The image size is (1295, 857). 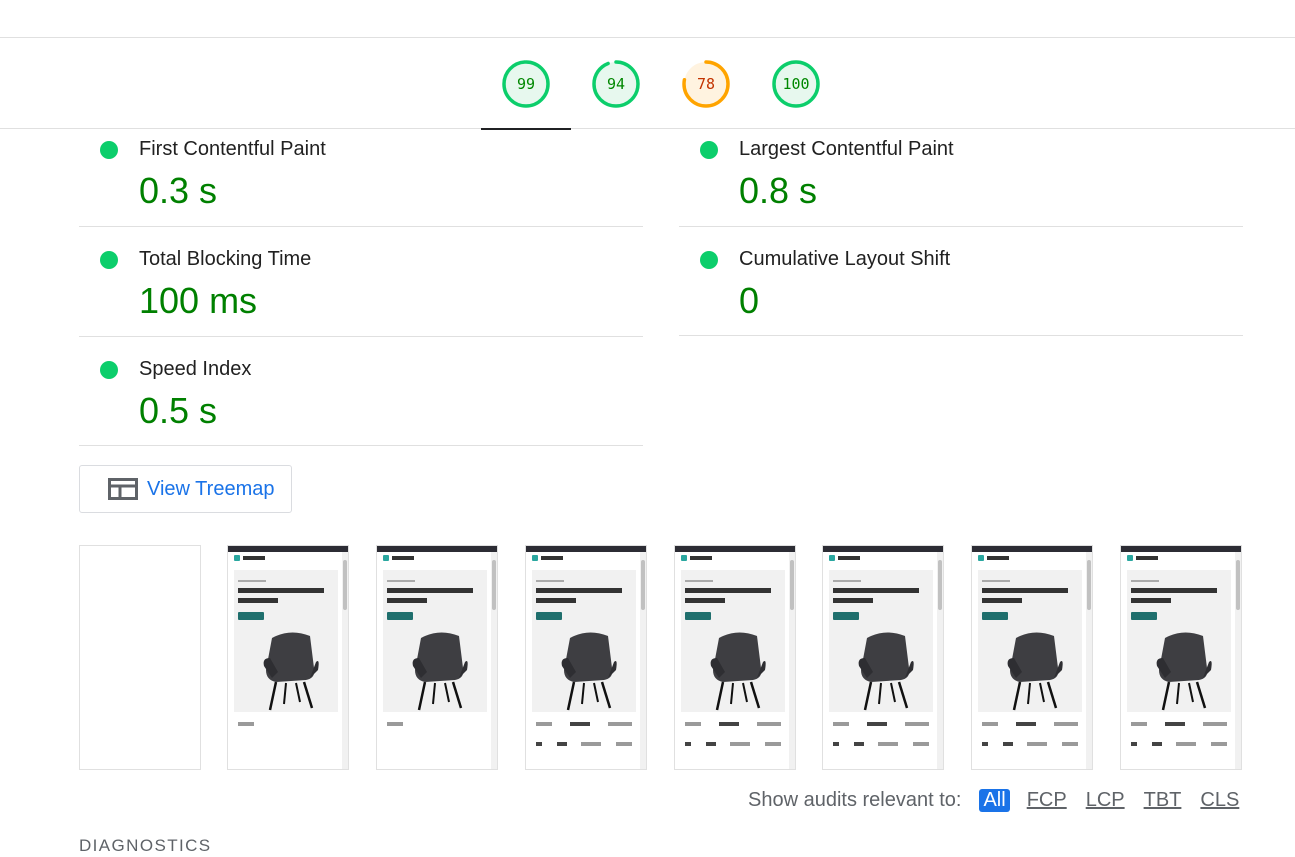 I want to click on treemap-icon, so click(x=123, y=489).